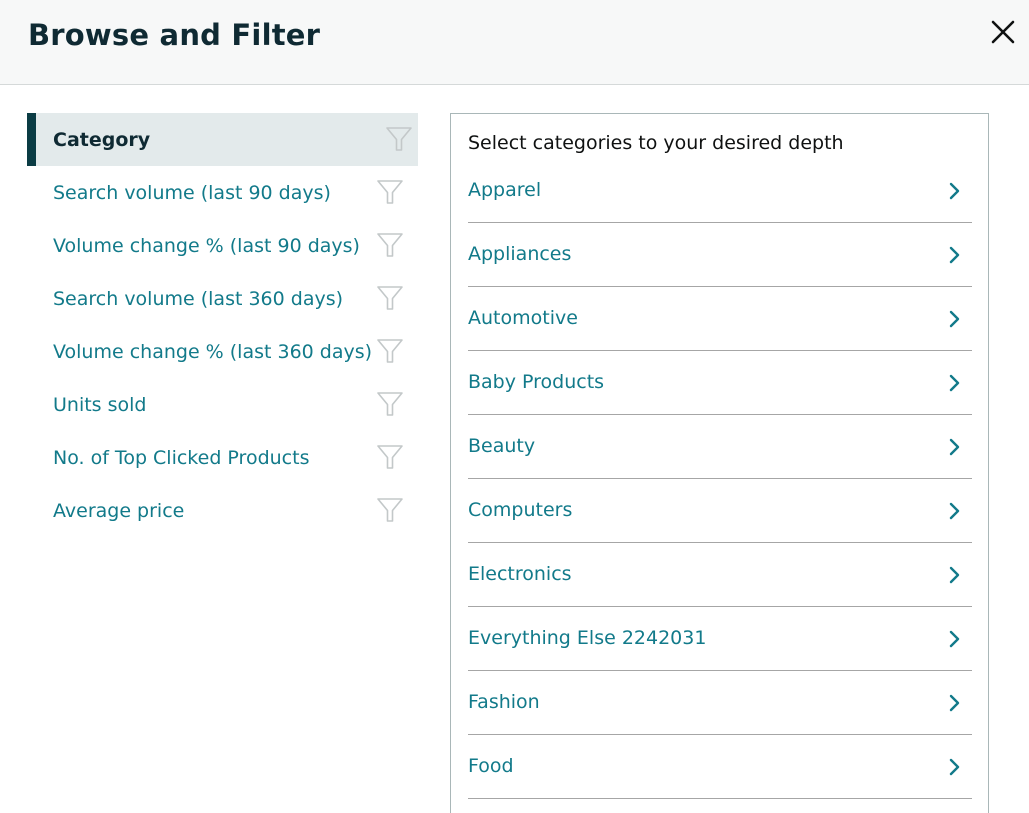 This screenshot has height=813, width=1029. I want to click on filter-label: No. of Top Clicked Products, so click(181, 457).